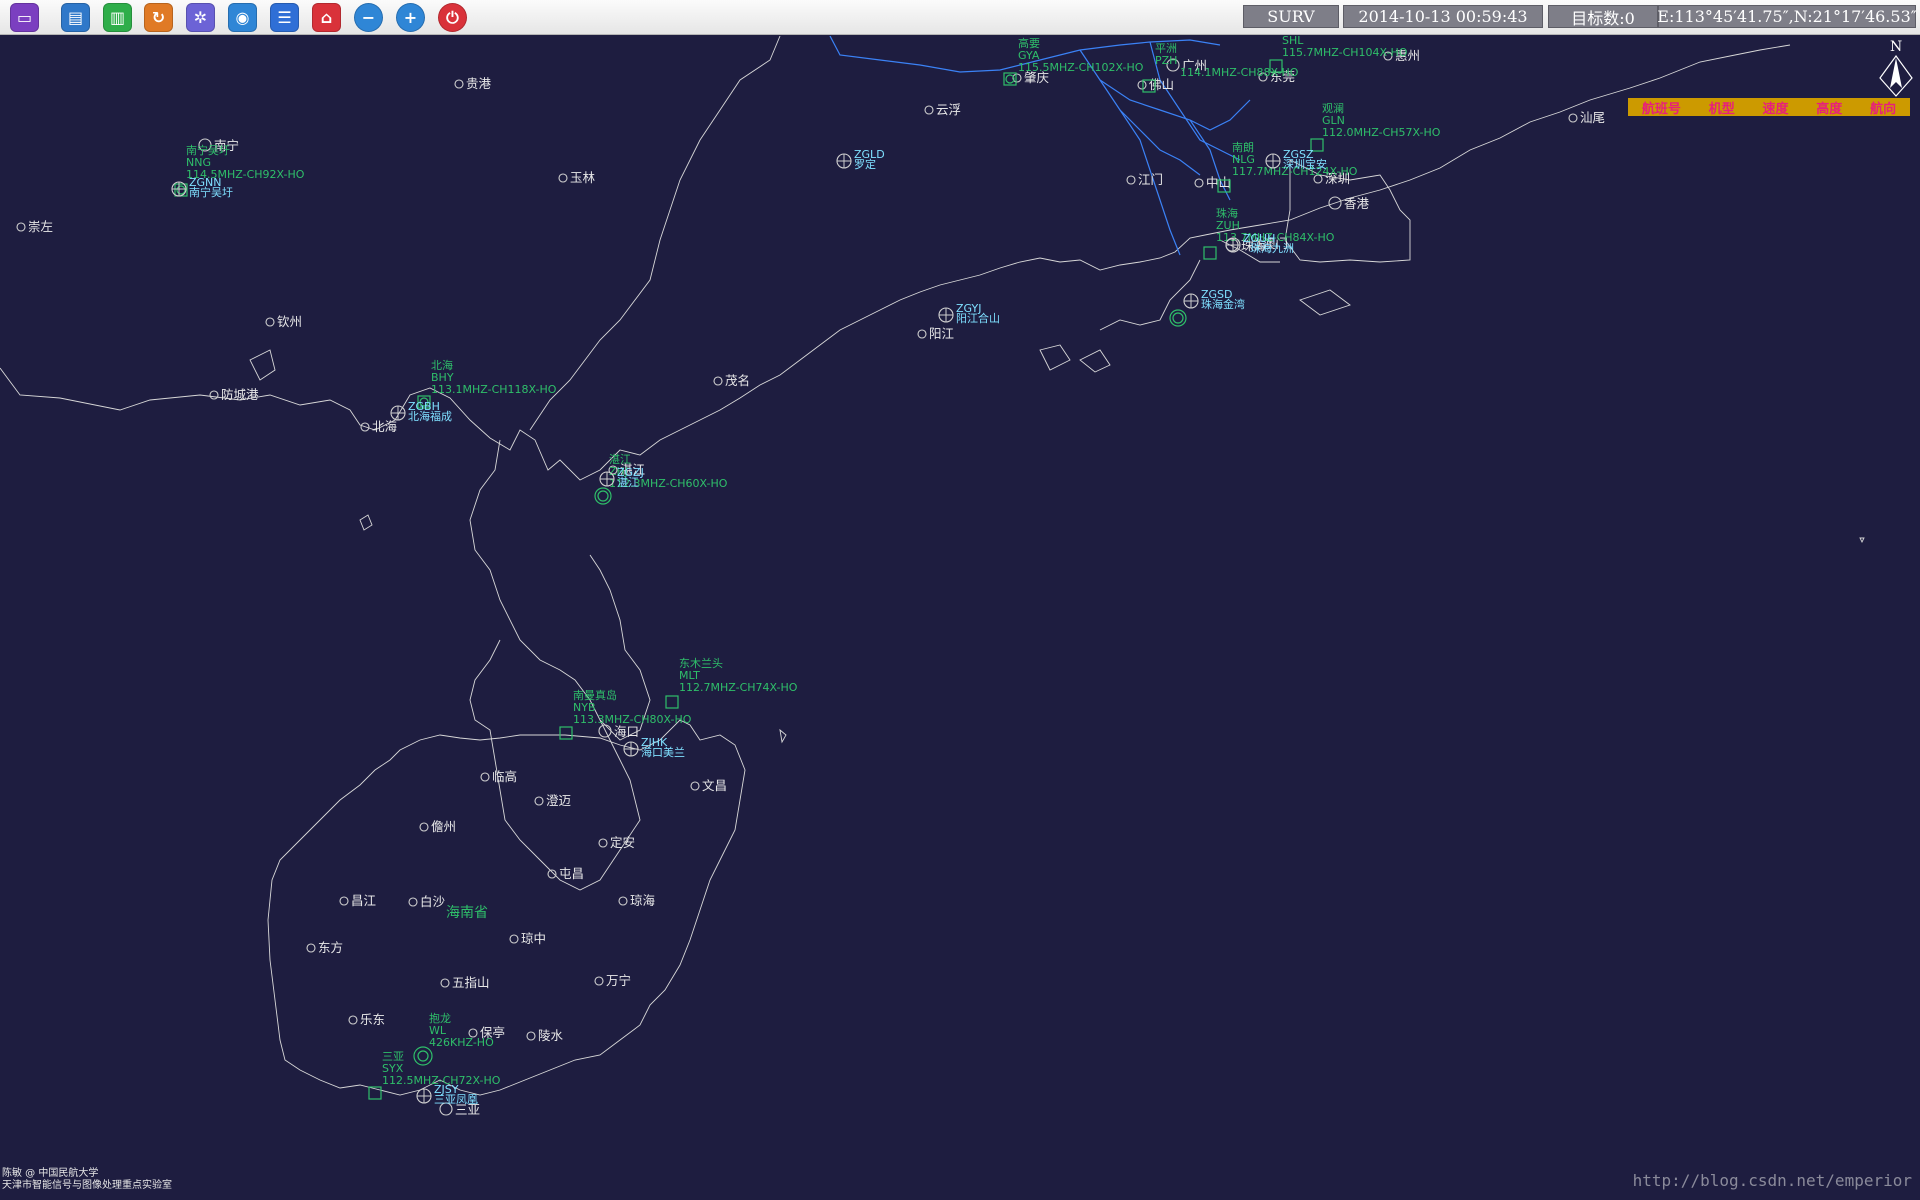 This screenshot has height=1200, width=1920. What do you see at coordinates (626, 731) in the screenshot?
I see `svg-text: 海口` at bounding box center [626, 731].